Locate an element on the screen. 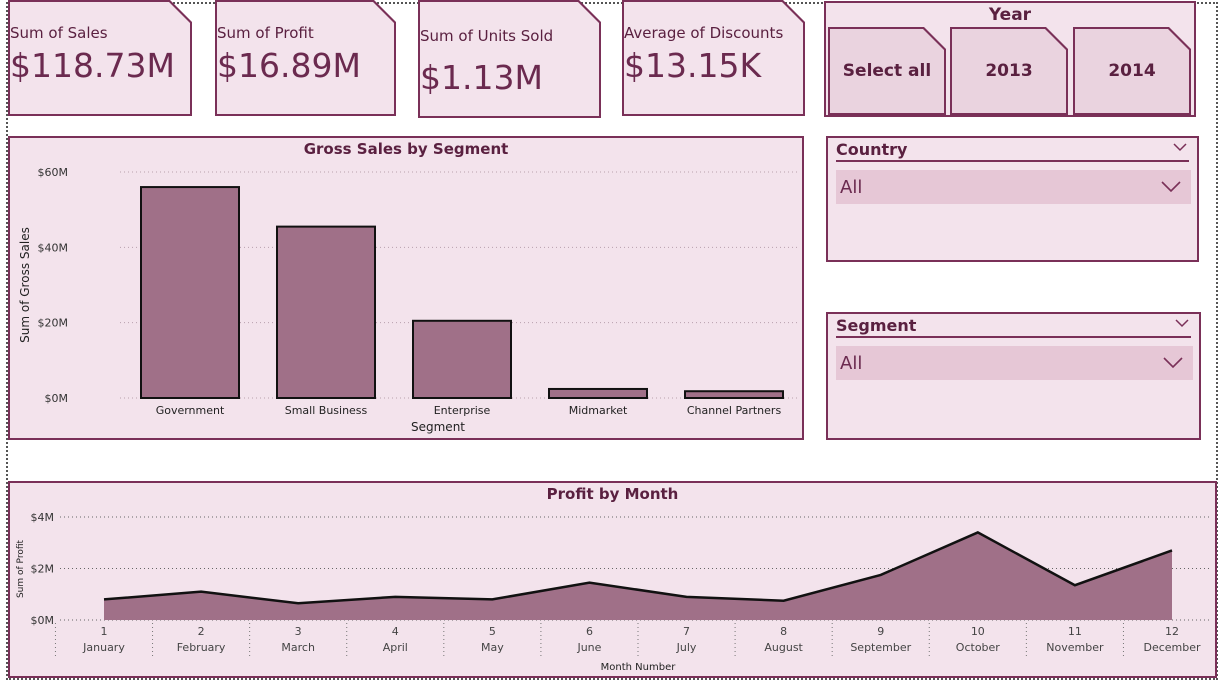 This screenshot has height=683, width=1221. x-tick-label: Channel Partners is located at coordinates (734, 410).